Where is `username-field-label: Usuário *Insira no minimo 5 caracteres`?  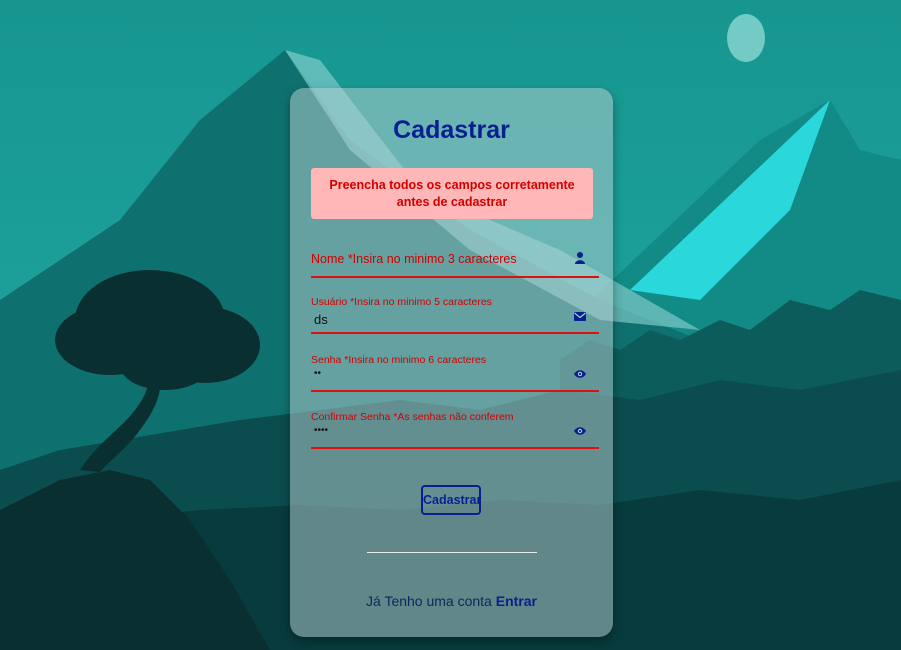
username-field-label: Usuário *Insira no minimo 5 caracteres is located at coordinates (401, 302).